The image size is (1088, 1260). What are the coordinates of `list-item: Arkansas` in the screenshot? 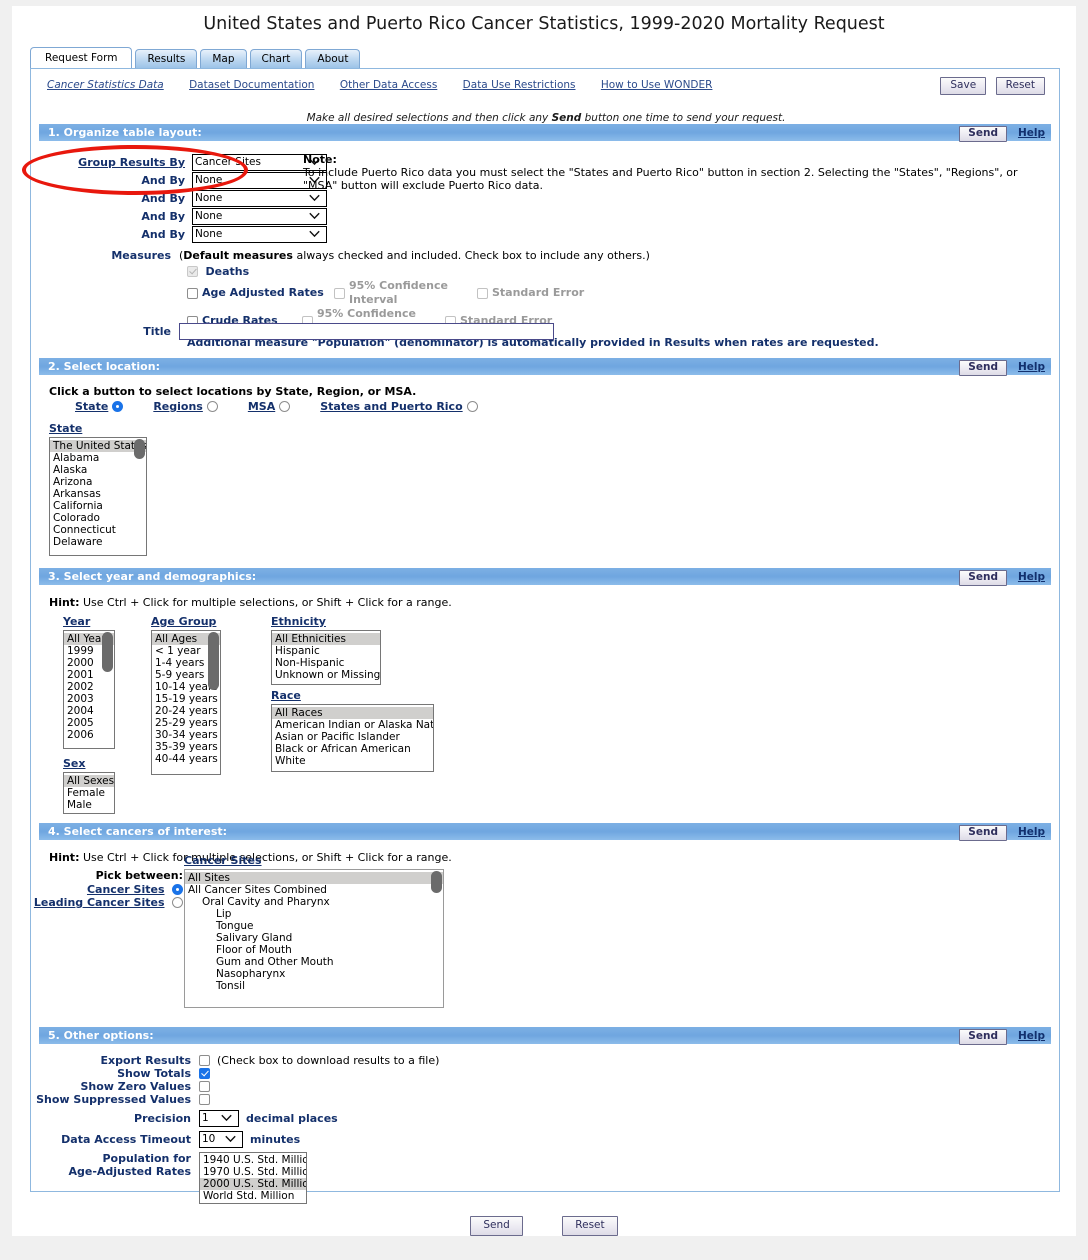 It's located at (98, 494).